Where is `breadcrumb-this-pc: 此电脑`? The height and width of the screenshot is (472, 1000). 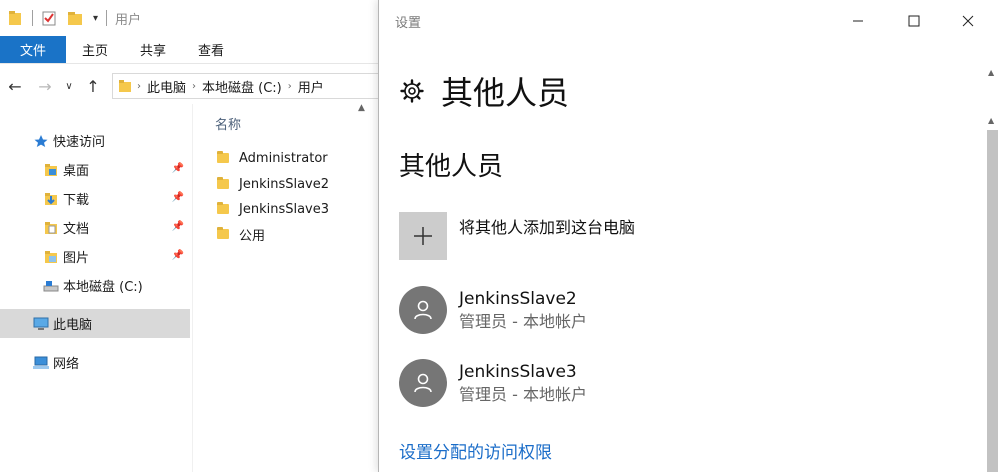
breadcrumb-this-pc: 此电脑 is located at coordinates (166, 86).